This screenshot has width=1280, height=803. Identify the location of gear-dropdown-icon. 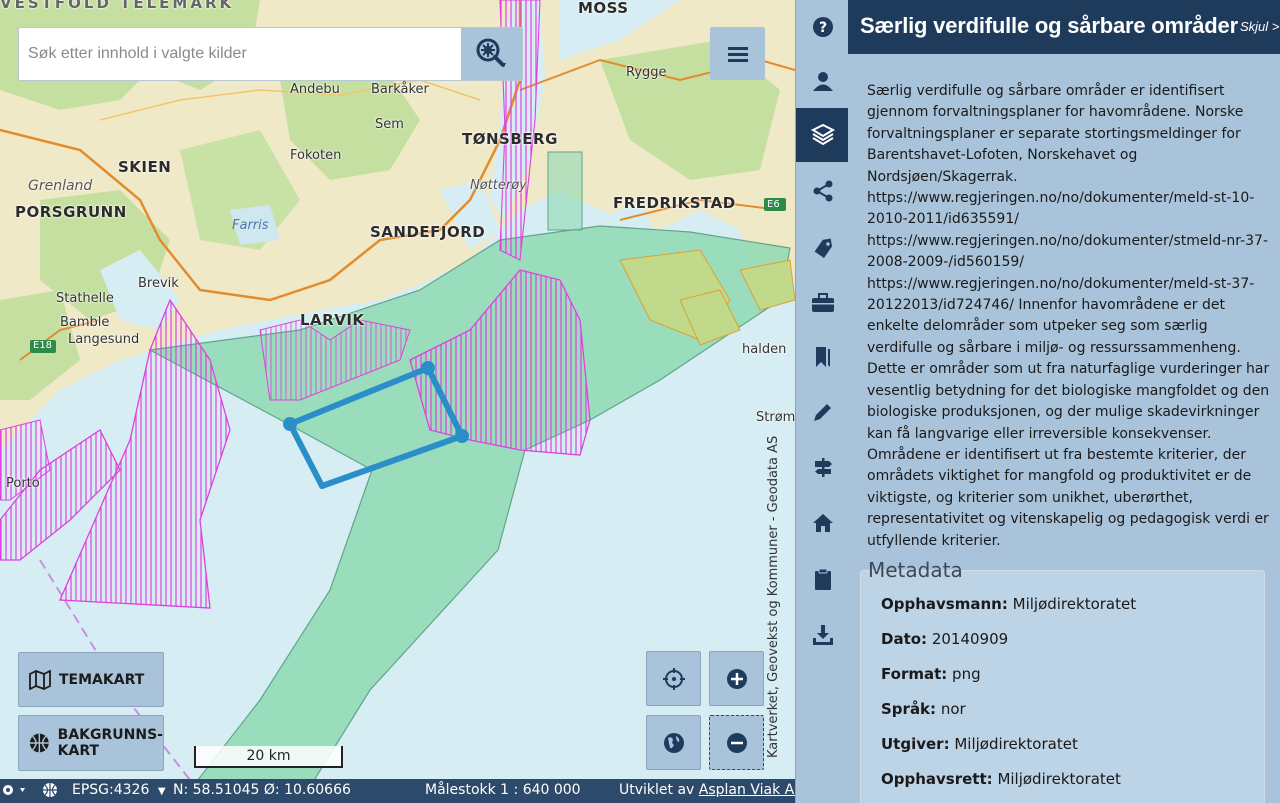
(14, 790).